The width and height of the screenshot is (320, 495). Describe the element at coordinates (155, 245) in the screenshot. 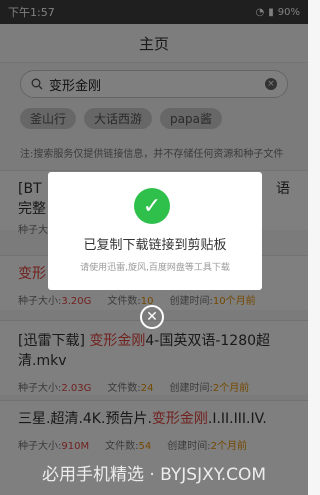

I see `dialog-title: 已复制下载链接到剪贴板` at that location.